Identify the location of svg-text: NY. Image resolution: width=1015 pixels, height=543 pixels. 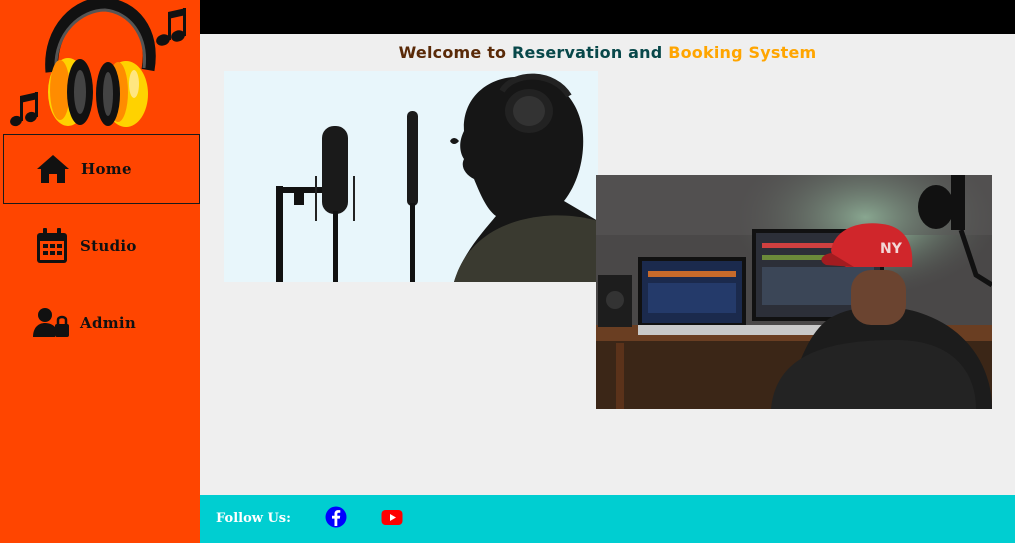
(891, 249).